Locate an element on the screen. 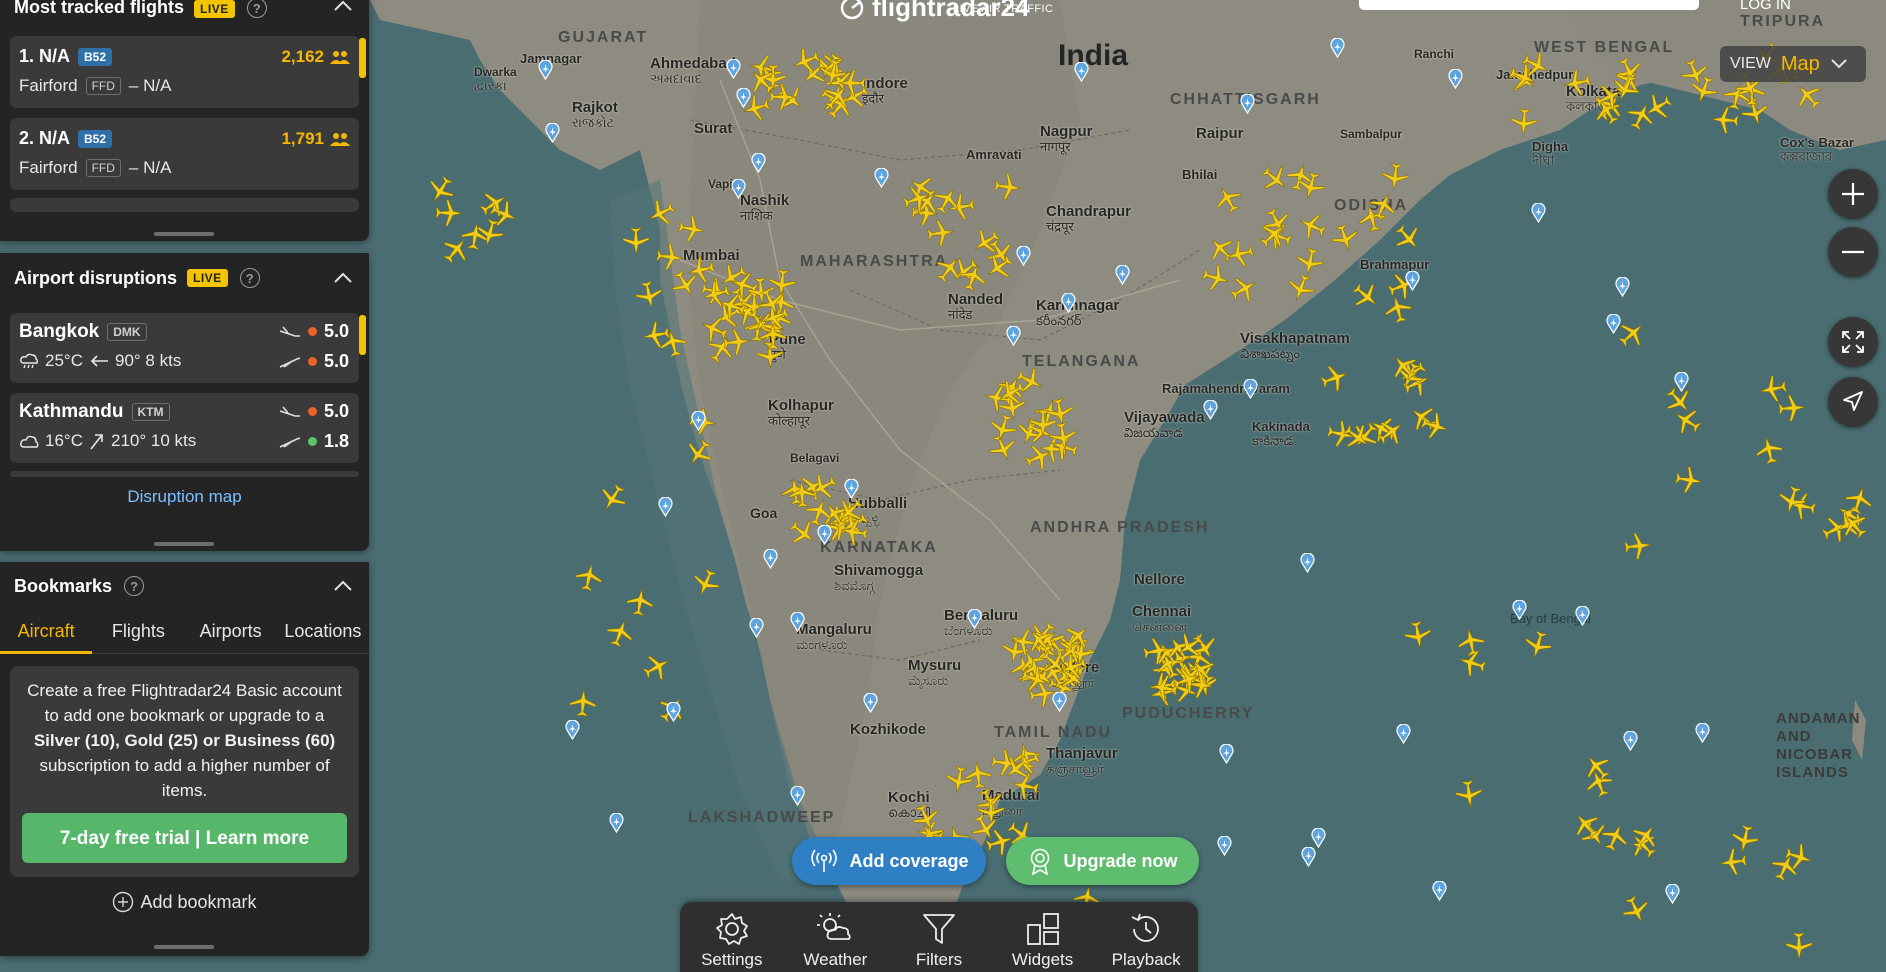  settings-button: Settings is located at coordinates (732, 940).